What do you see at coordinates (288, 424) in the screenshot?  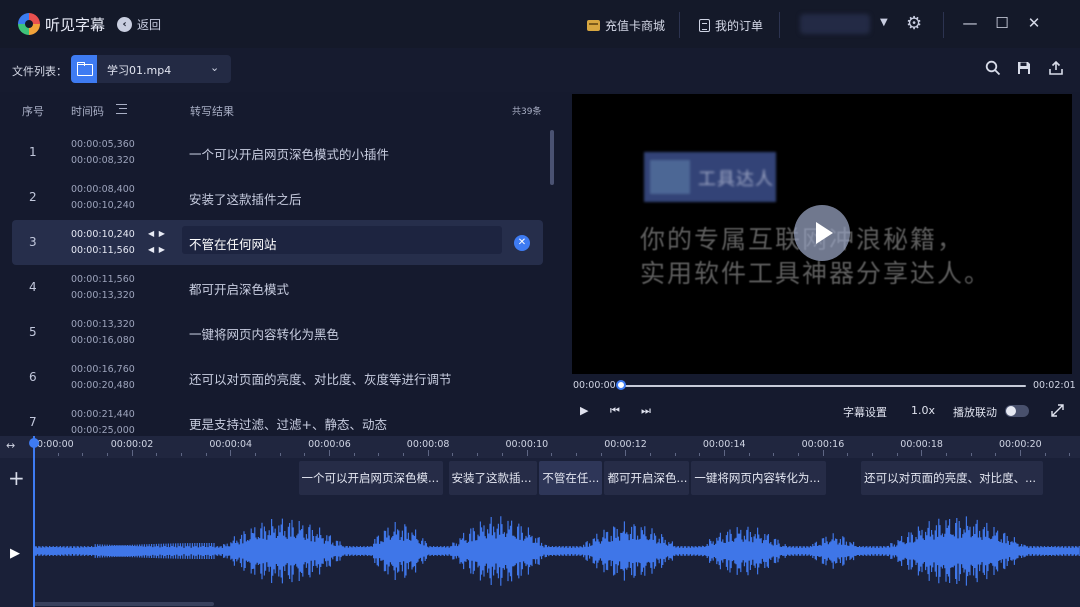 I see `row-text: 更是支持过滤、过滤+、静态、动态` at bounding box center [288, 424].